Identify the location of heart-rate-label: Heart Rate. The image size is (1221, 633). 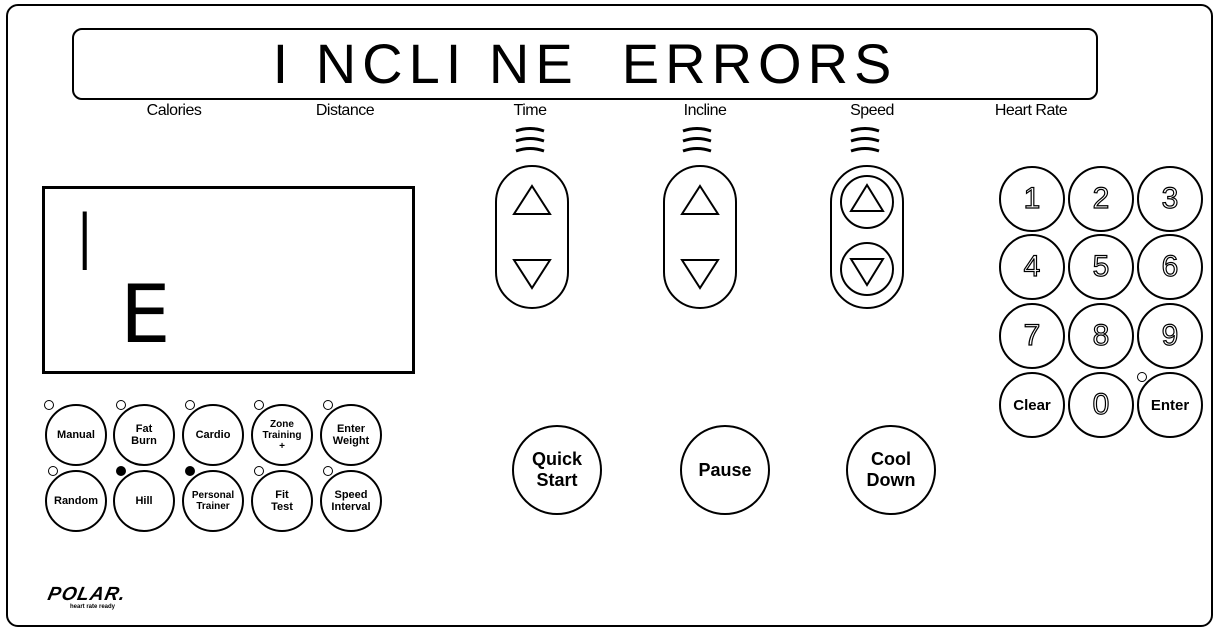
(1031, 110).